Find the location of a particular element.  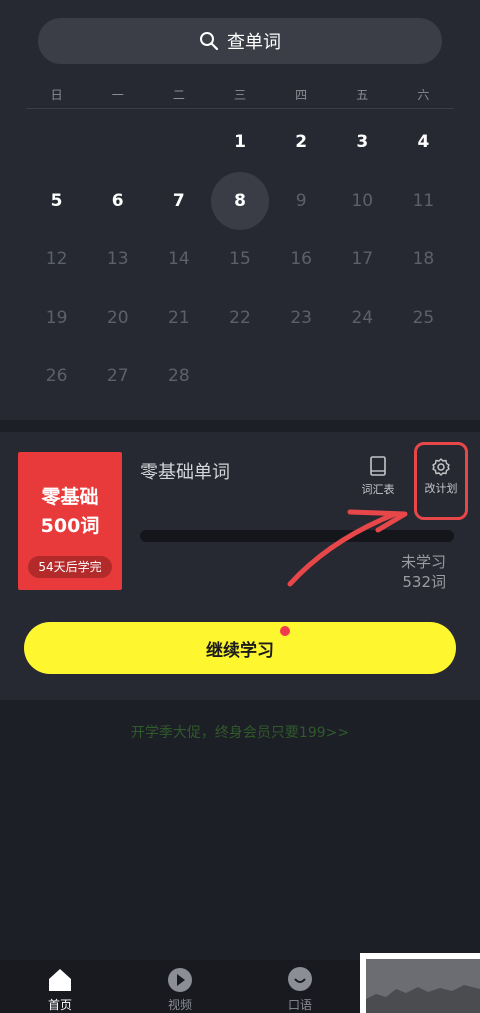

tab-home: 首页 is located at coordinates (60, 989).